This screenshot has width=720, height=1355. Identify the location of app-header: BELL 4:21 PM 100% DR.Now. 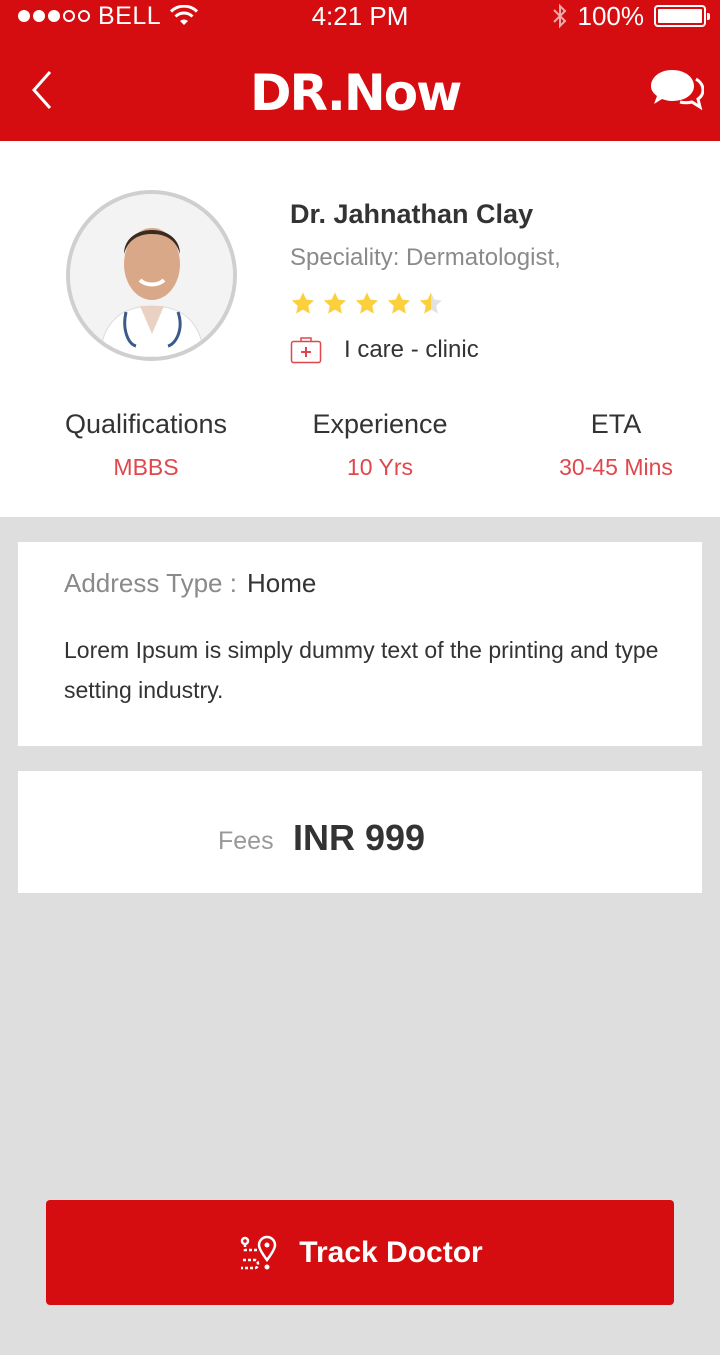
(360, 70).